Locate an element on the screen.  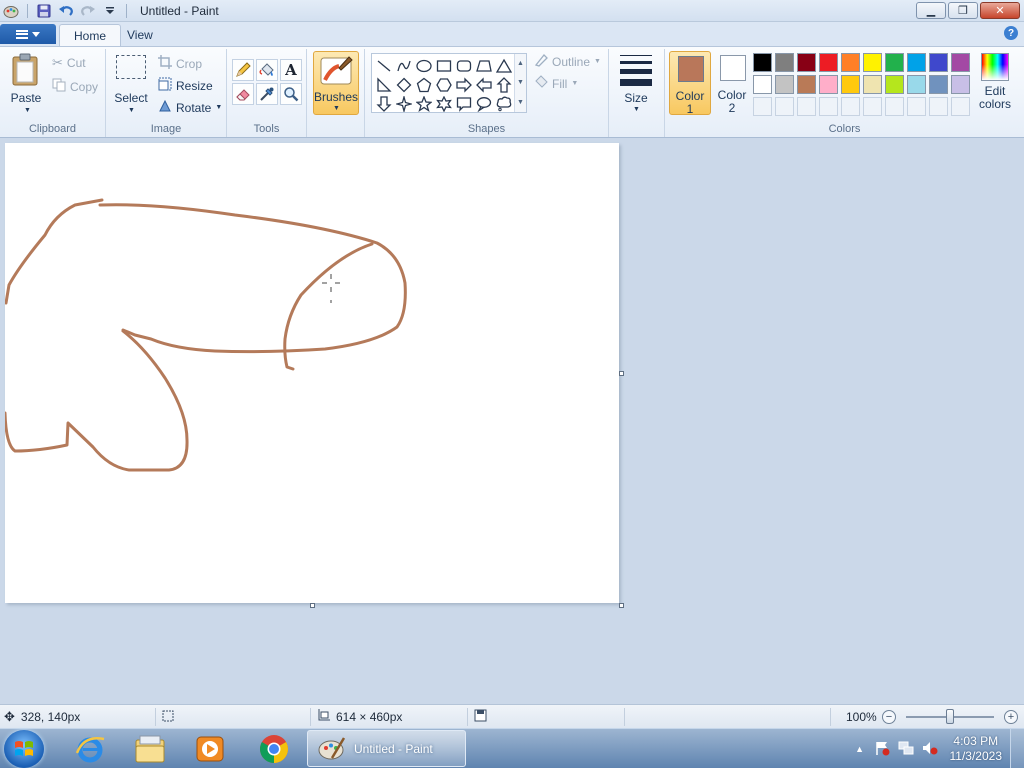
right-arrow-shape-icon is located at coordinates (464, 84).